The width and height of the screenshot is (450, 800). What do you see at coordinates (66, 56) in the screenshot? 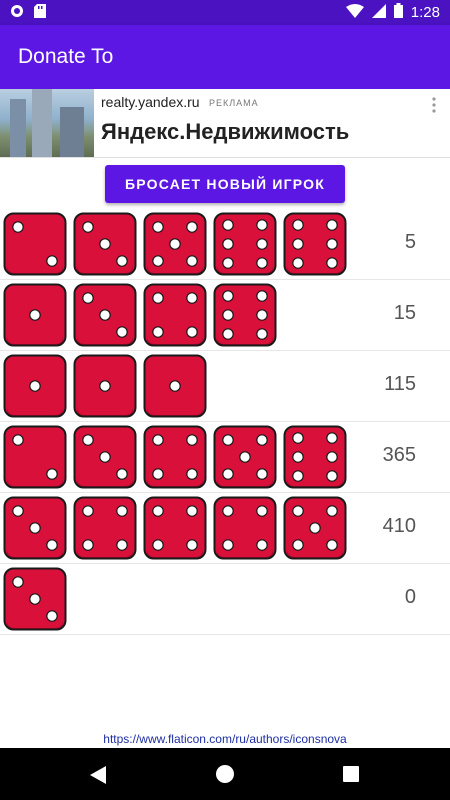
I see `app-title: Donate To` at bounding box center [66, 56].